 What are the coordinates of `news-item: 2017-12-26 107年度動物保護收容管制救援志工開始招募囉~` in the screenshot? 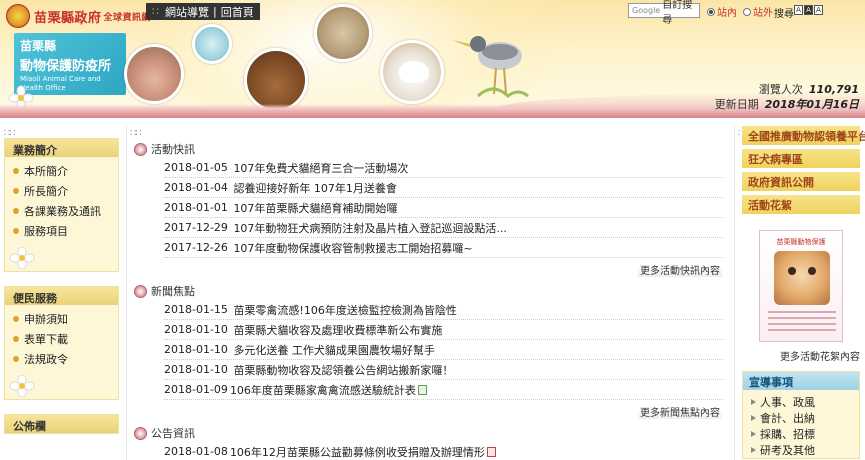 It's located at (444, 248).